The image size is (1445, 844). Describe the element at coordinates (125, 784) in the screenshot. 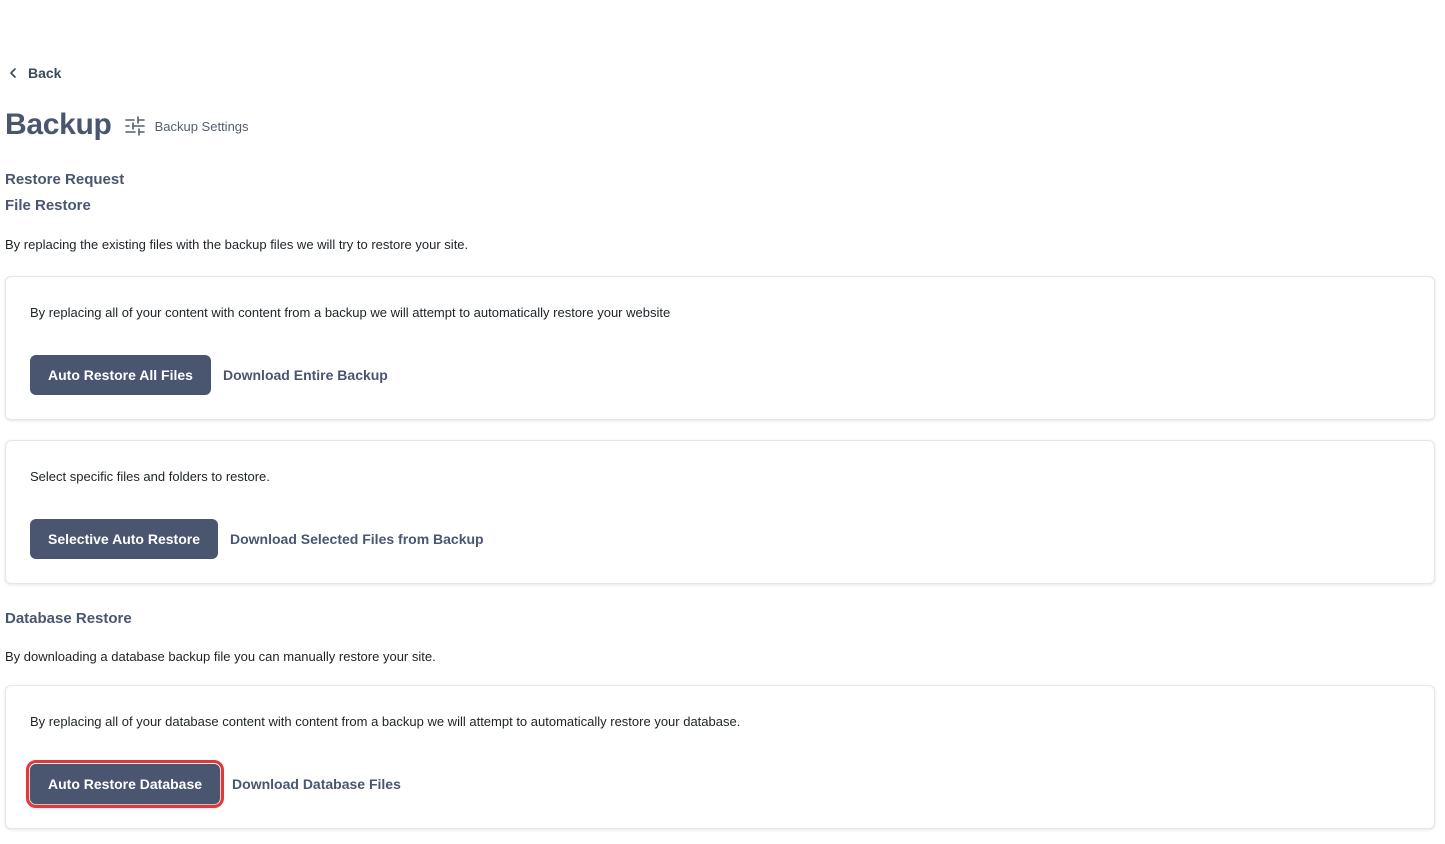

I see `auto-restore-database-button: Auto Restore Database` at that location.